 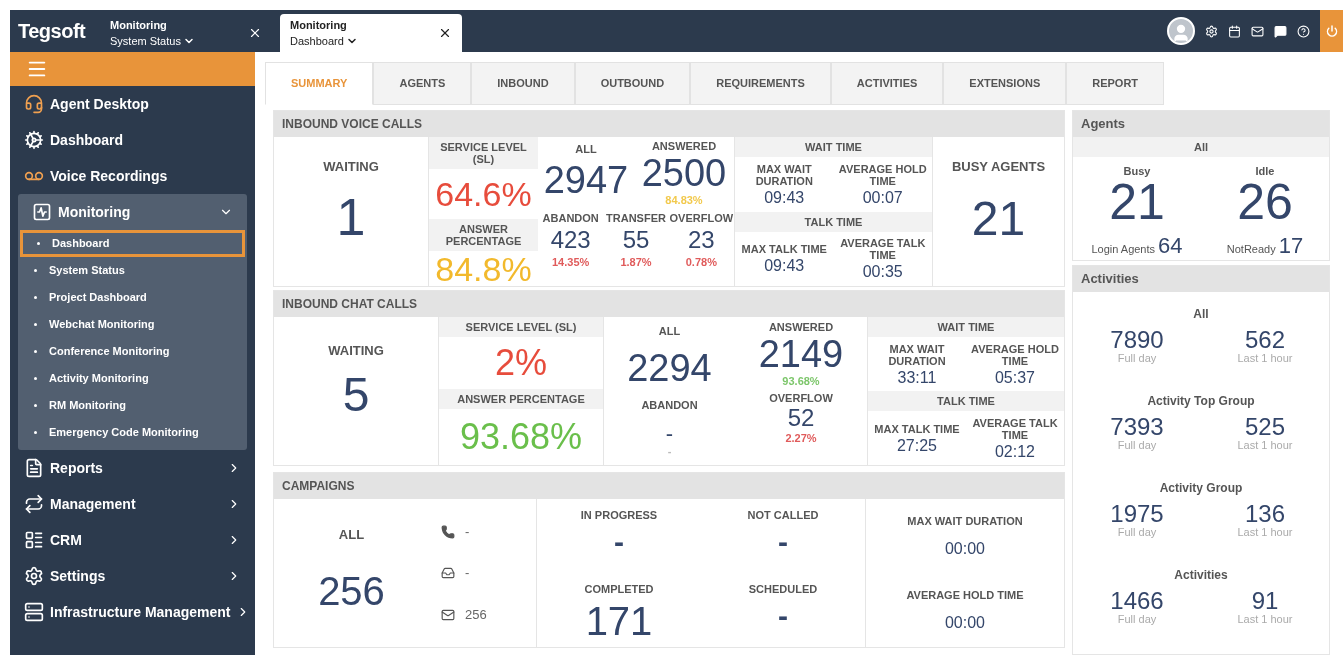 What do you see at coordinates (132, 351) in the screenshot?
I see `submenu-item: Conference Monitoring` at bounding box center [132, 351].